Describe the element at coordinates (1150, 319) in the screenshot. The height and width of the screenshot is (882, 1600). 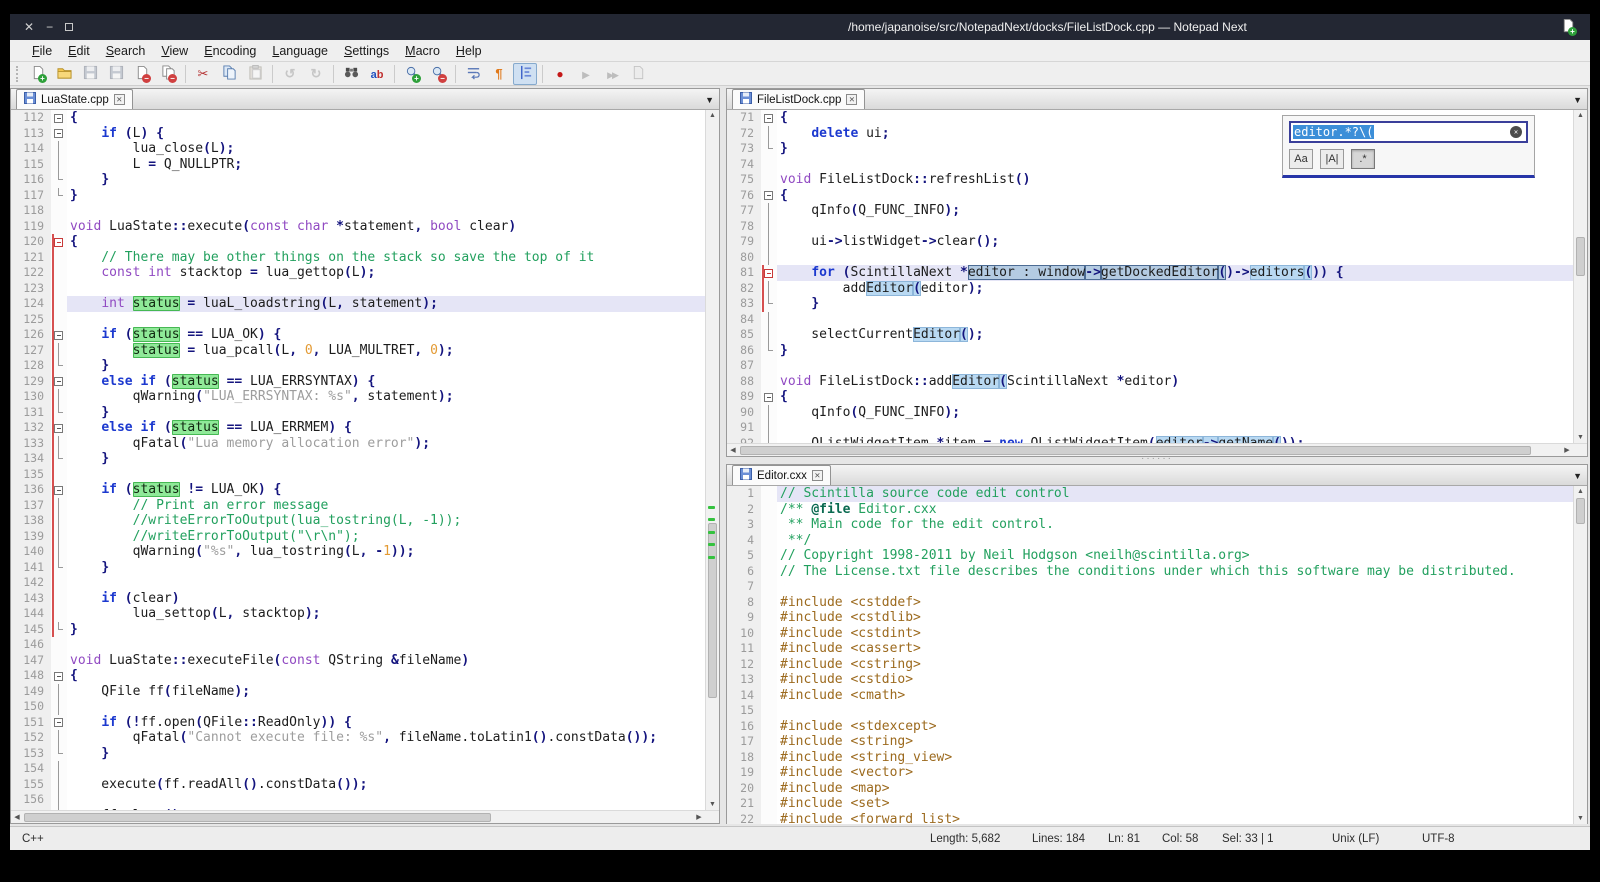
I see `code-line-84: 84` at that location.